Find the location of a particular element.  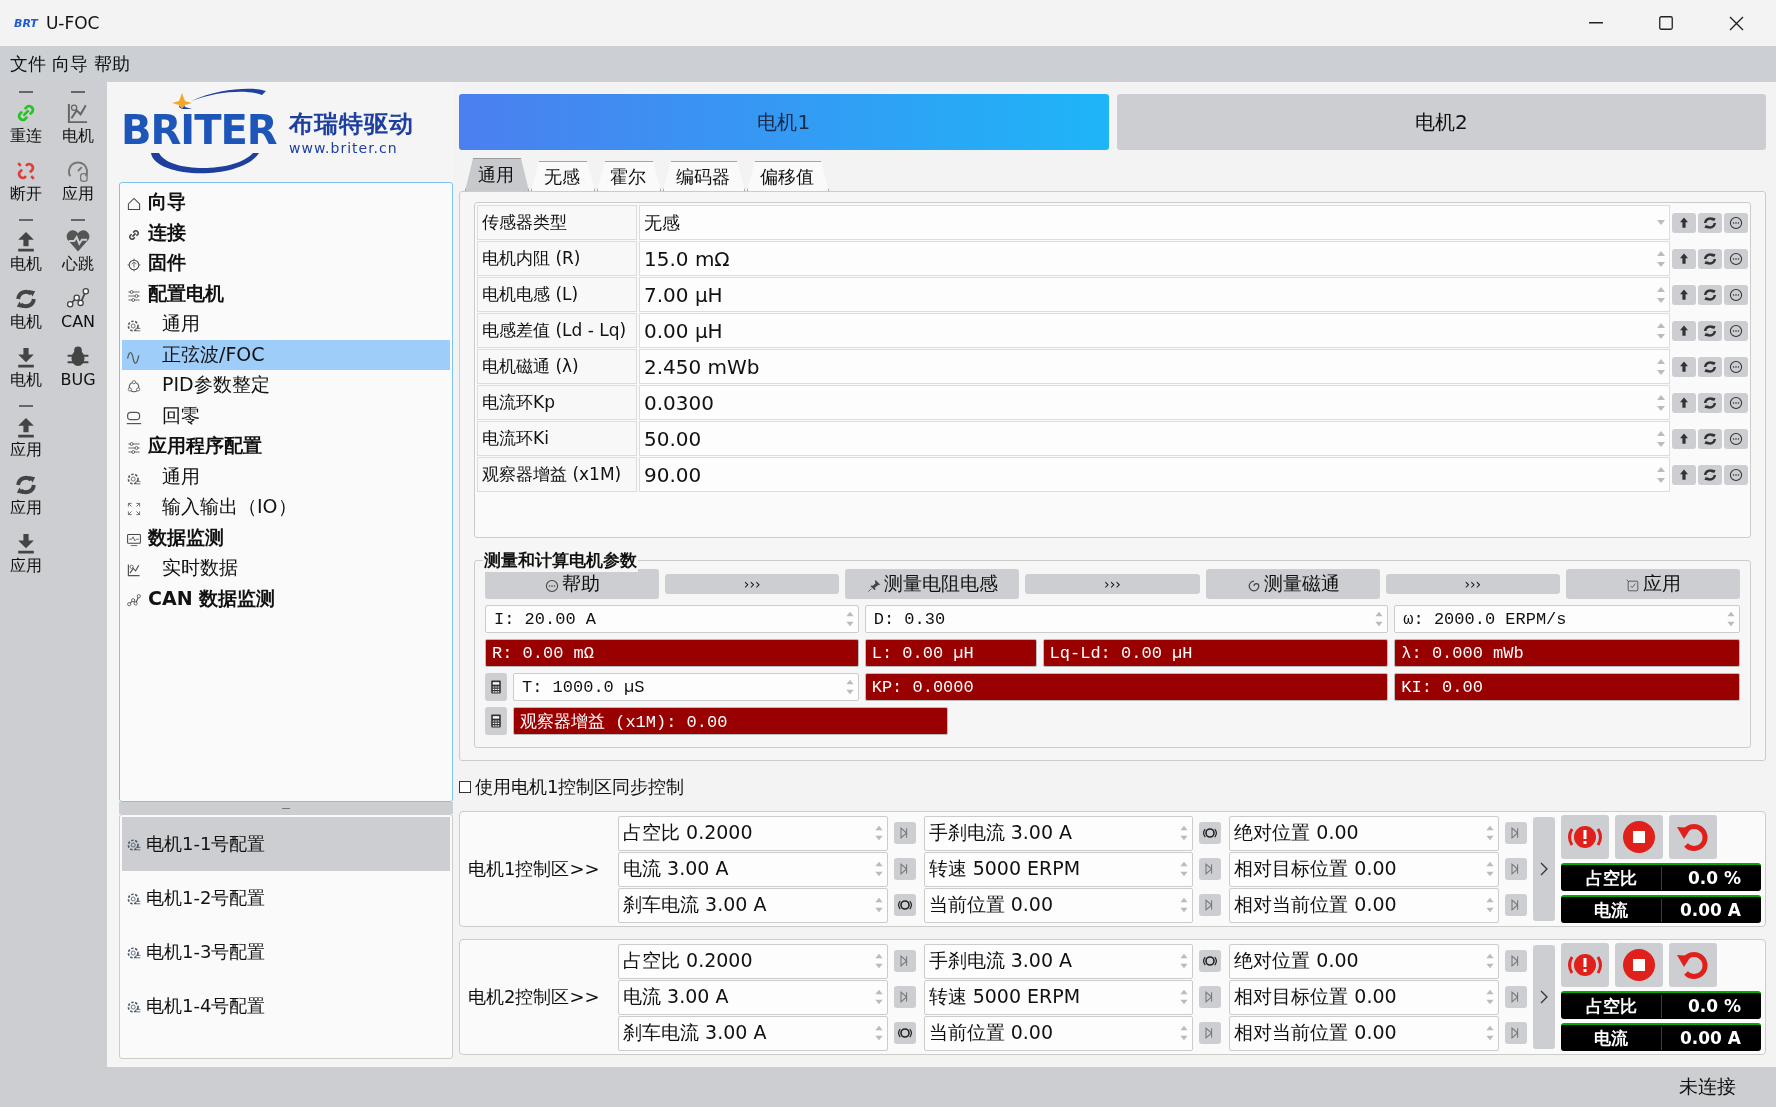

sync-checkbox: 使用电机1控制区同步控制 is located at coordinates (1112, 787).